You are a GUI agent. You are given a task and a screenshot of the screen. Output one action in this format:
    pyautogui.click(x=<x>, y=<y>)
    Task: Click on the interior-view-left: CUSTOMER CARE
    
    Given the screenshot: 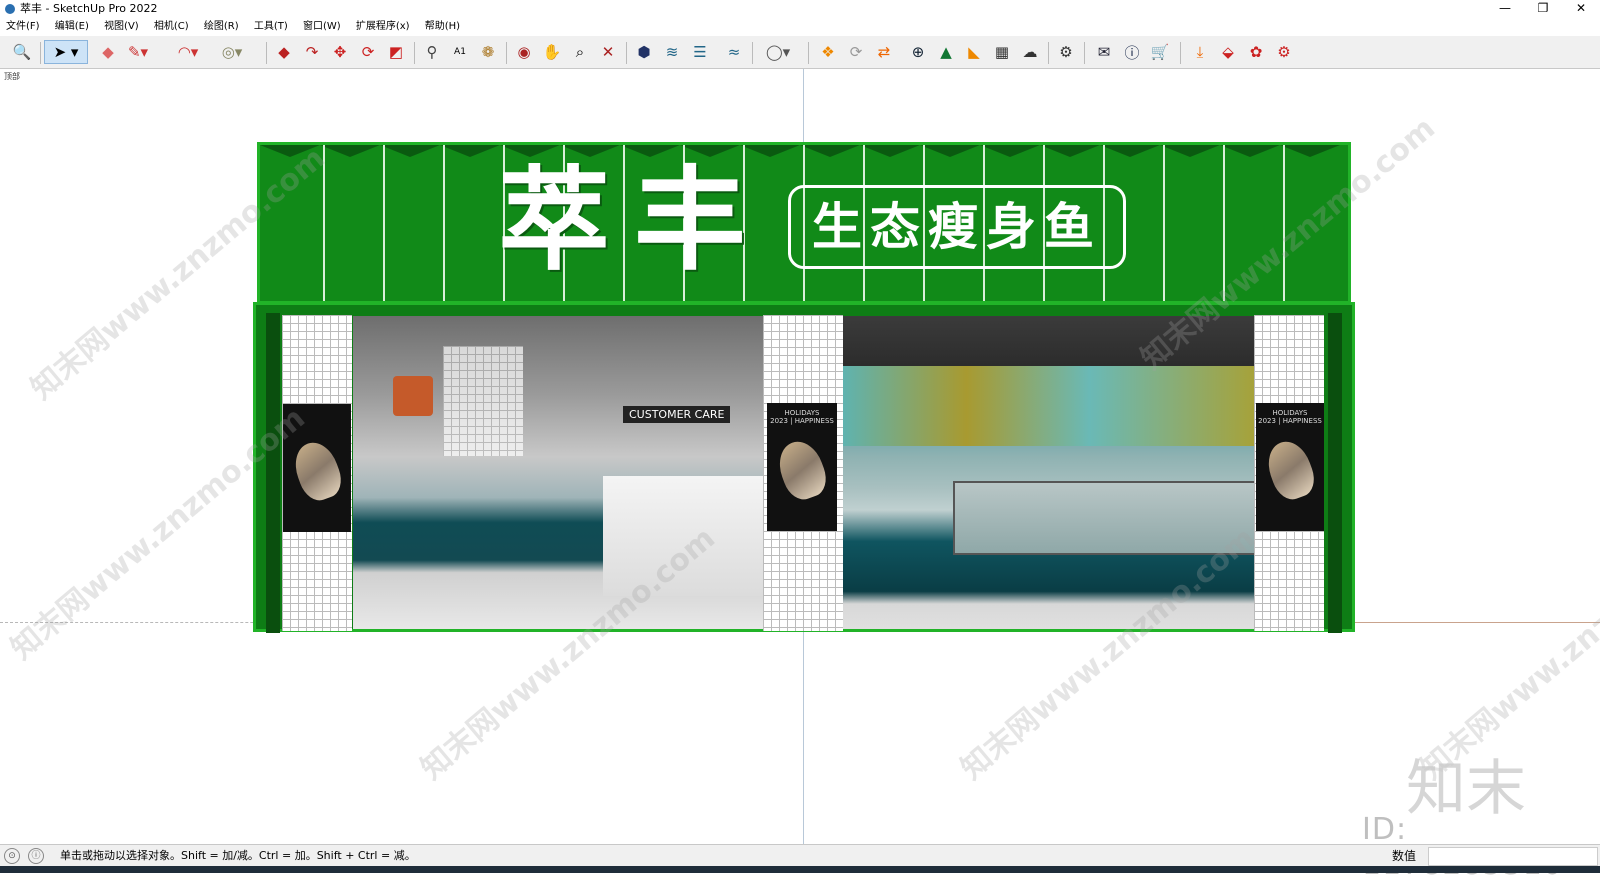 What is the action you would take?
    pyautogui.click(x=558, y=472)
    